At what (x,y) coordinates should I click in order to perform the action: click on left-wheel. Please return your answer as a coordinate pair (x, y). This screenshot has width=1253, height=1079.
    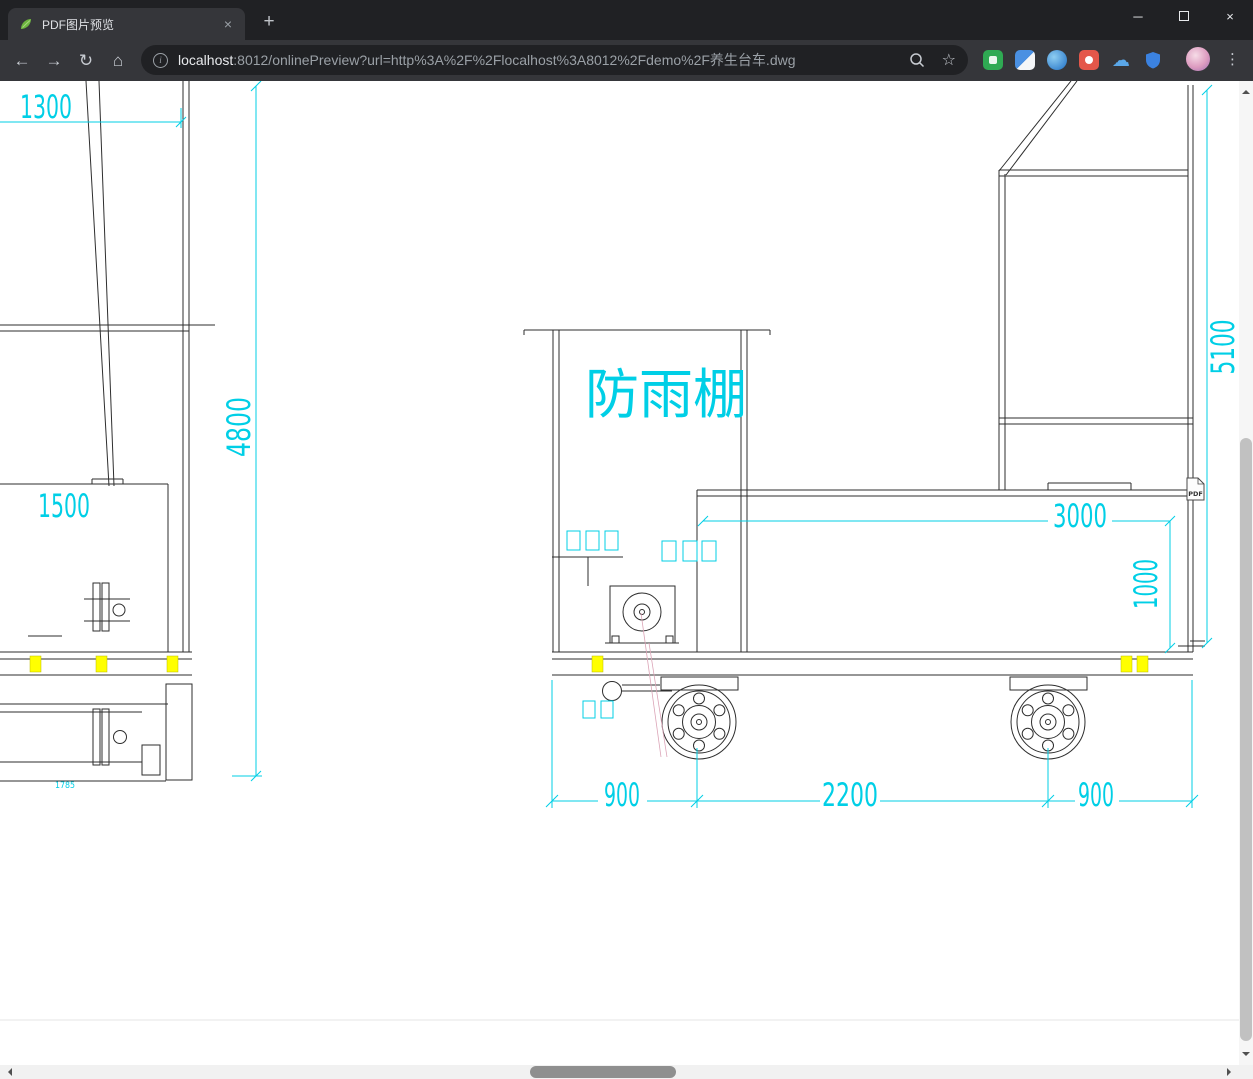
    Looking at the image, I should click on (699, 722).